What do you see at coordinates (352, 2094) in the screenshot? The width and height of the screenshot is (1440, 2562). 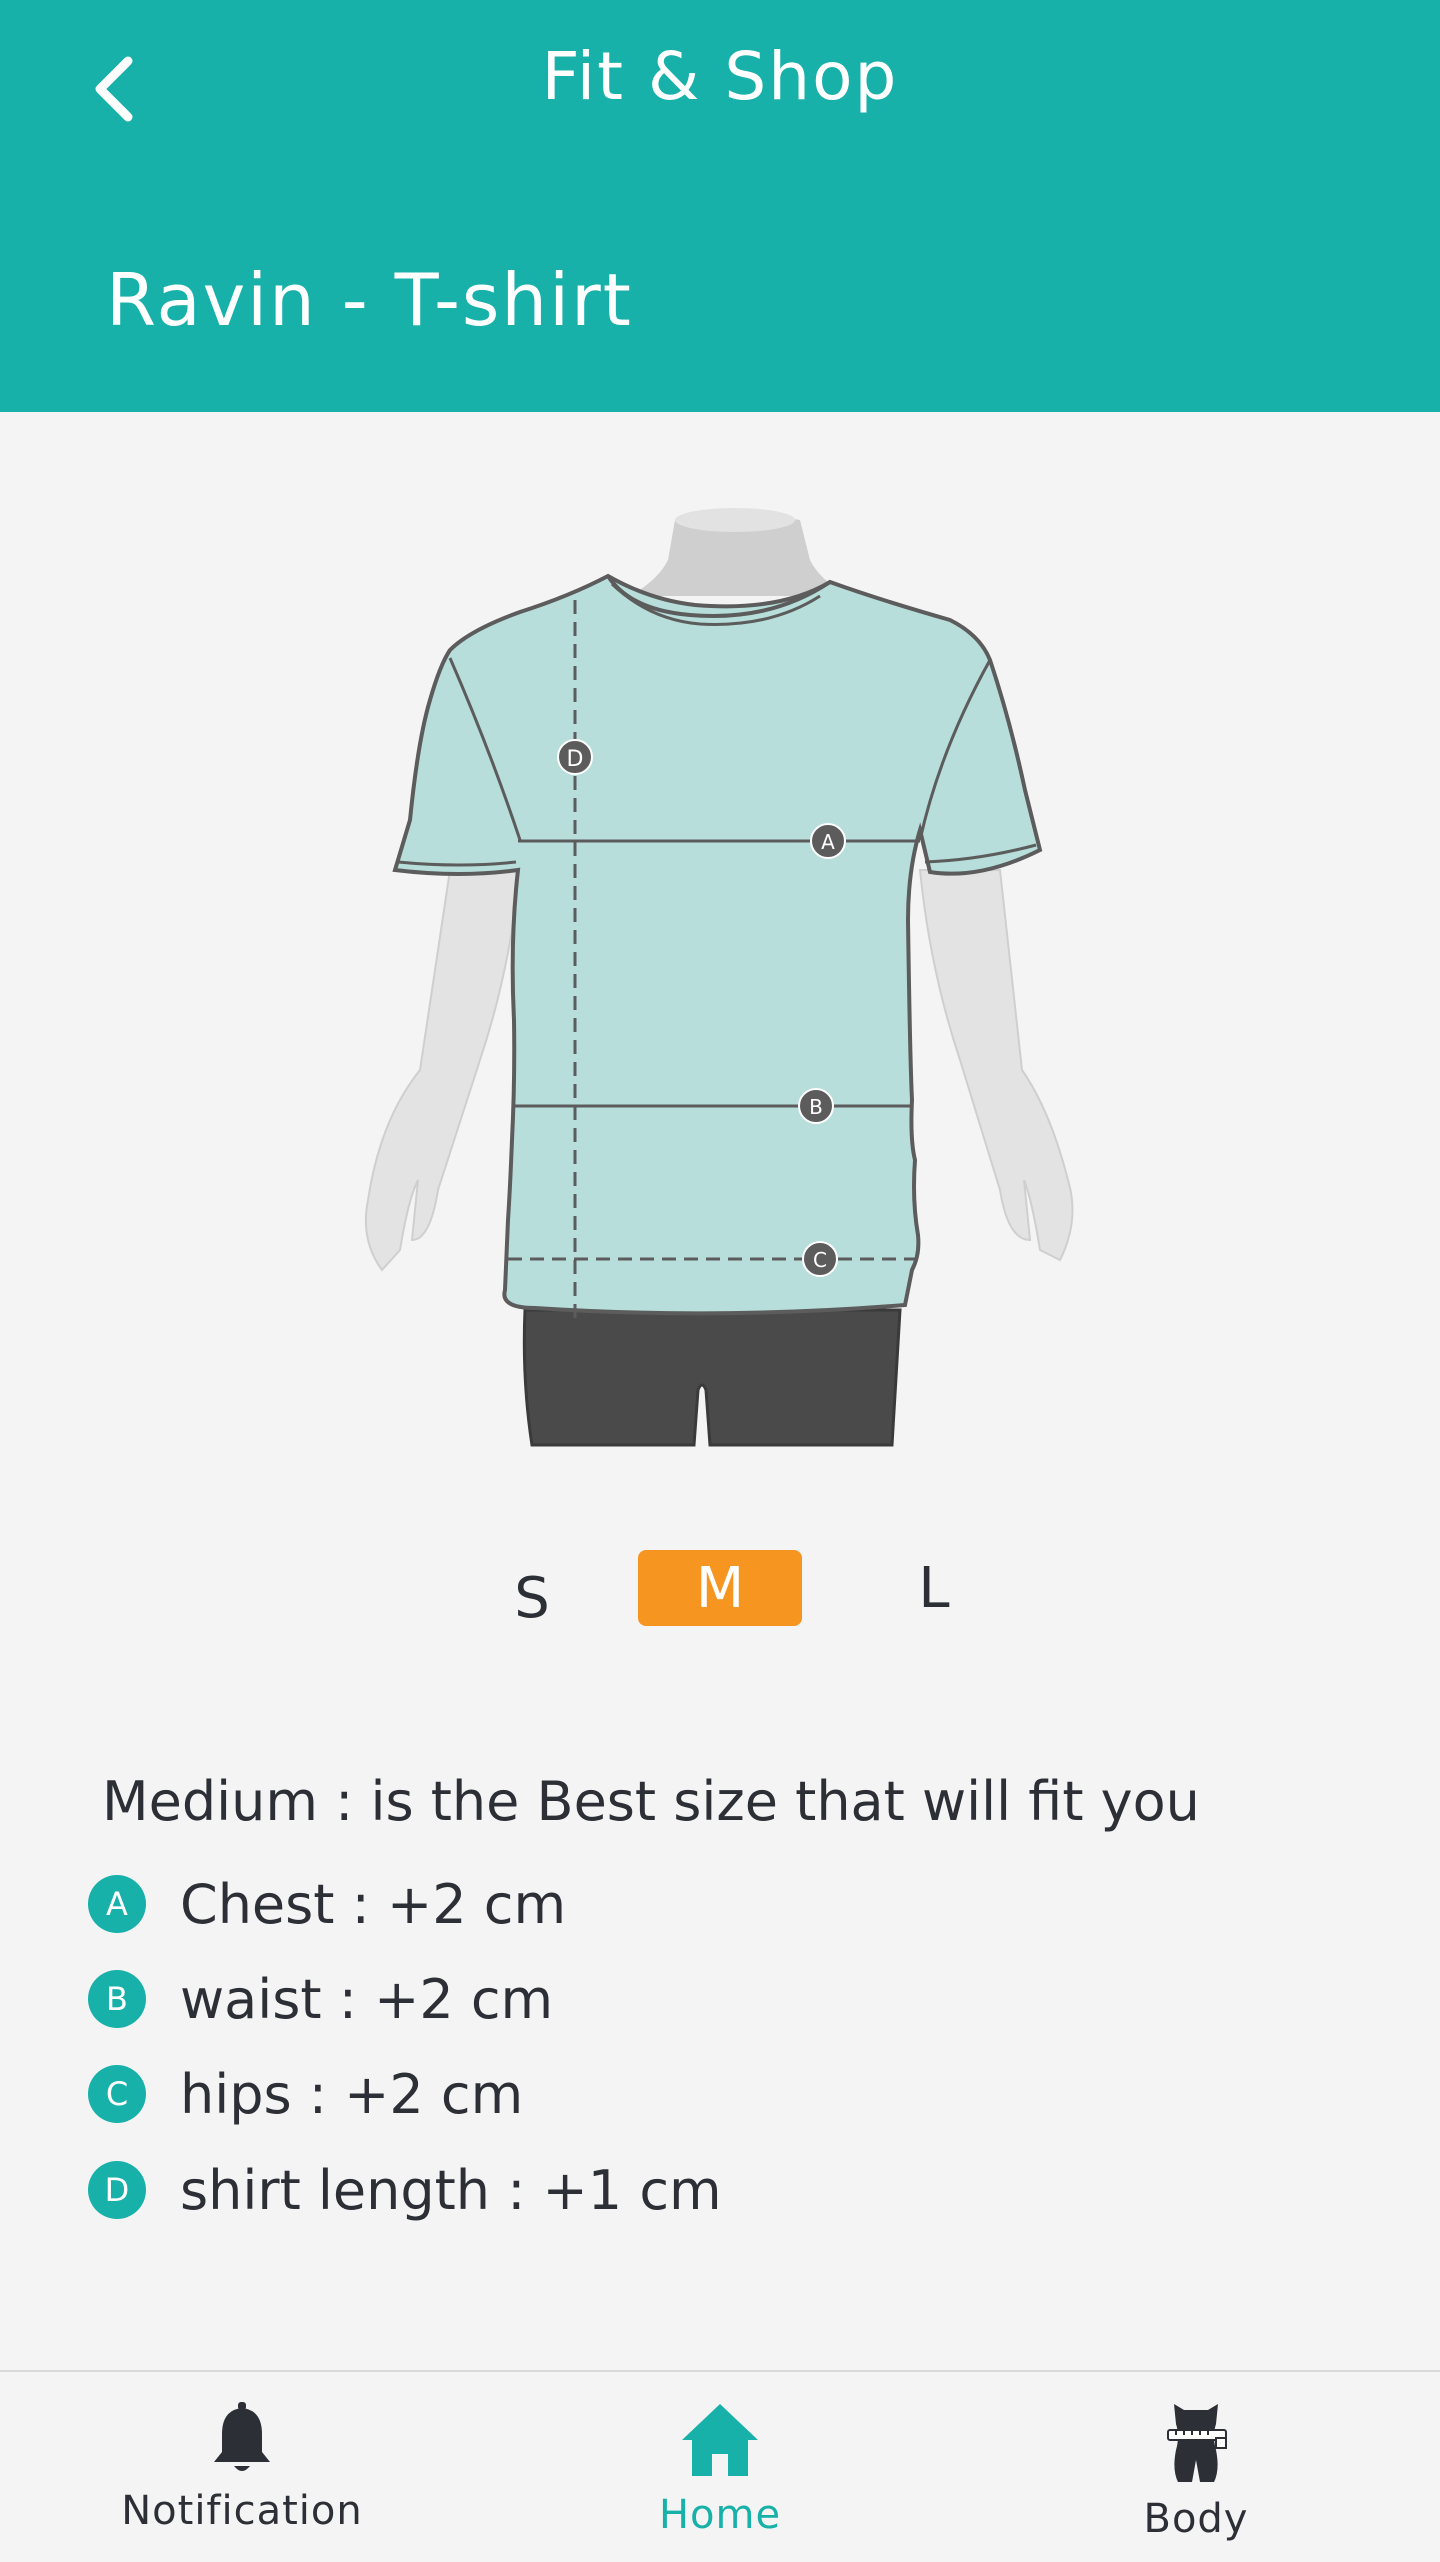 I see `measurement-text: hips : +2 cm` at bounding box center [352, 2094].